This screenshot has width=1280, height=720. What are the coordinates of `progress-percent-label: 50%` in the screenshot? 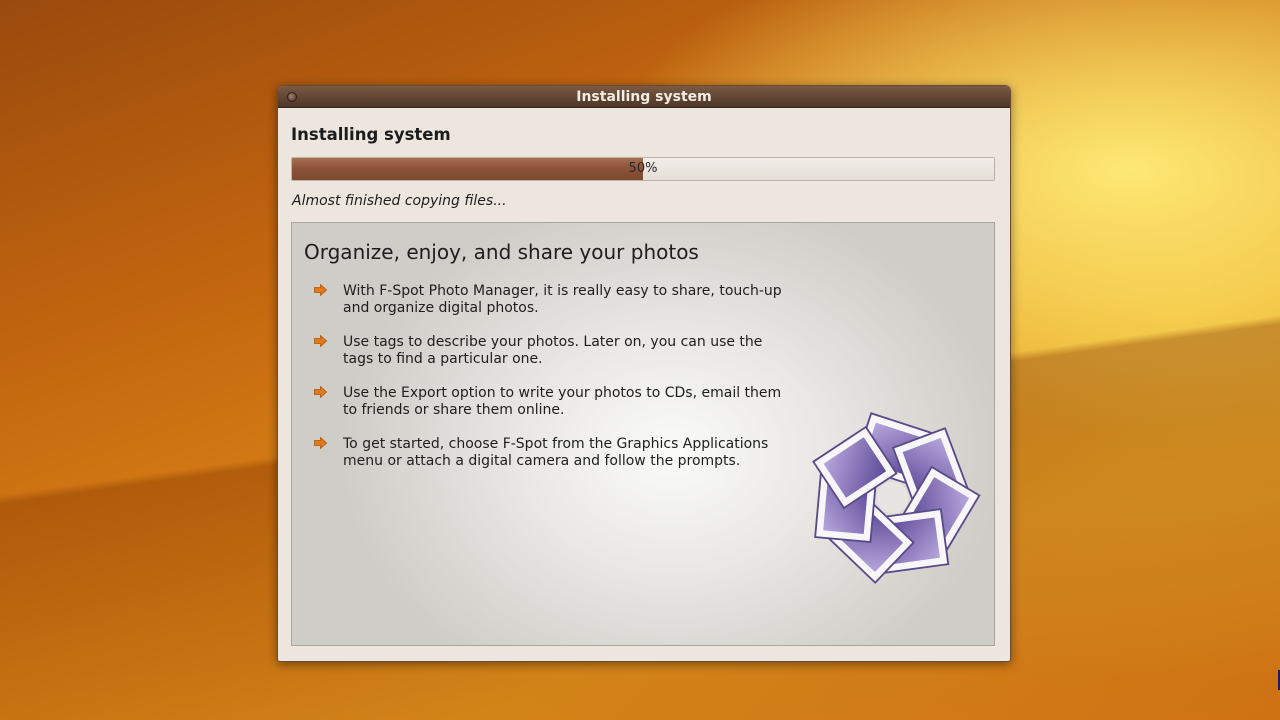 It's located at (643, 168).